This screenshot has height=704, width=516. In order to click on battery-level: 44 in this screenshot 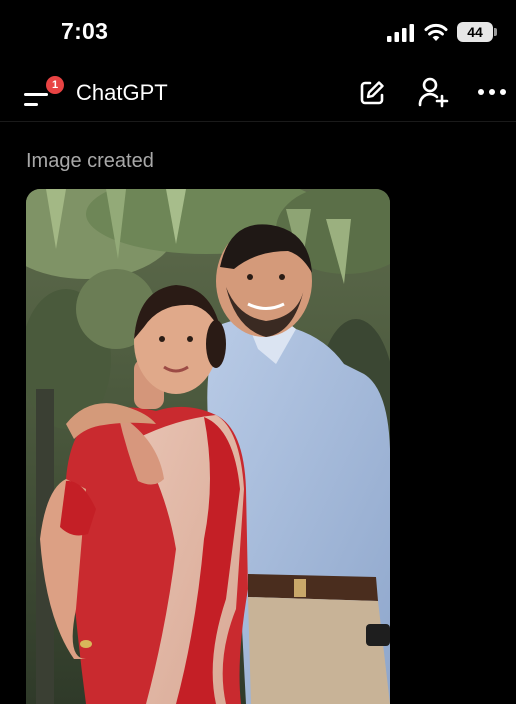, I will do `click(475, 32)`.